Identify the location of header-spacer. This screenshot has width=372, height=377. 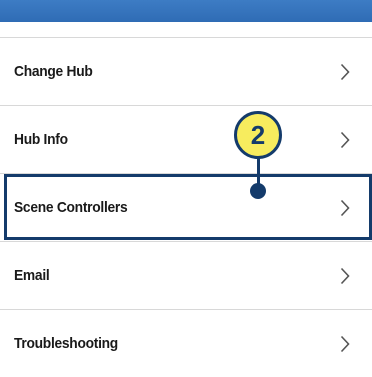
(186, 29).